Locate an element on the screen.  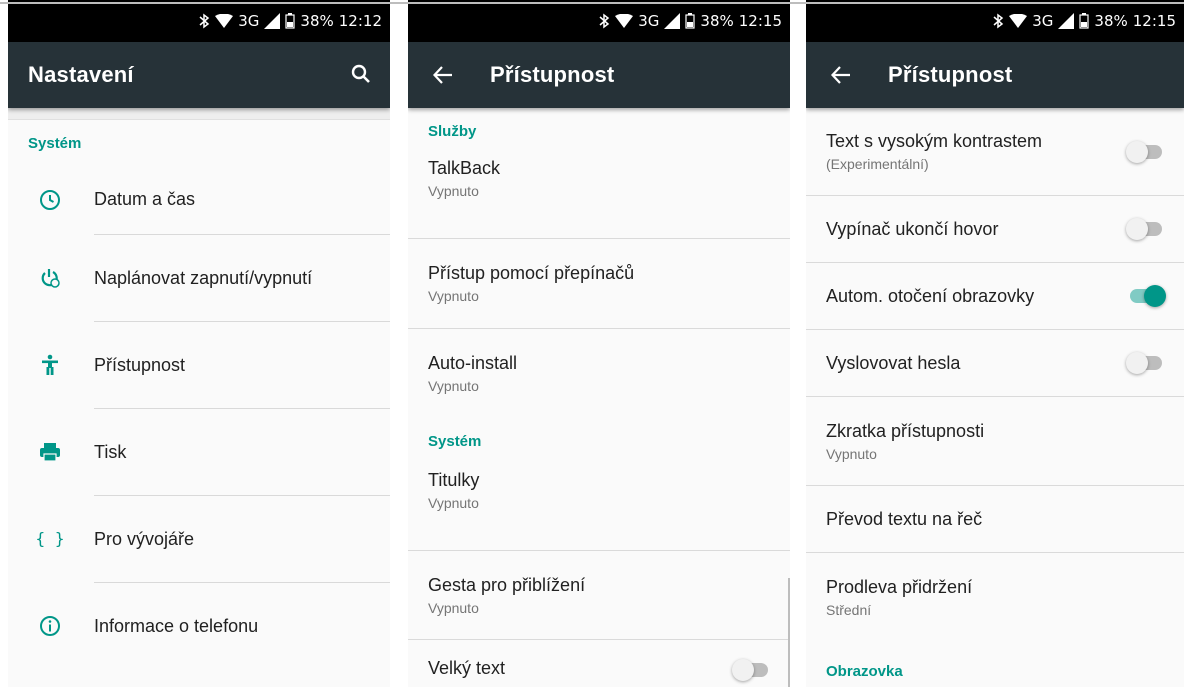
list-item-touch-hold-delay: Prodleva přidržení Střední is located at coordinates (995, 597).